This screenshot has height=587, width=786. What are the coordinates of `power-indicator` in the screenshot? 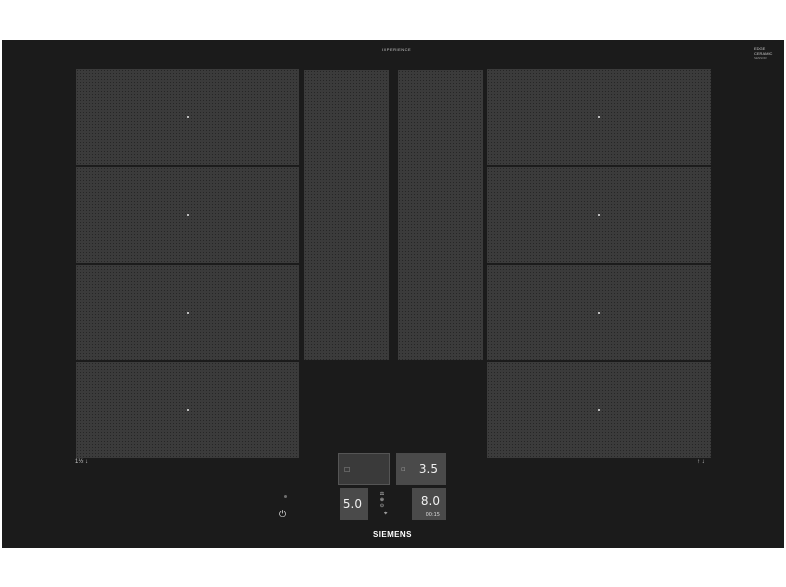 It's located at (285, 496).